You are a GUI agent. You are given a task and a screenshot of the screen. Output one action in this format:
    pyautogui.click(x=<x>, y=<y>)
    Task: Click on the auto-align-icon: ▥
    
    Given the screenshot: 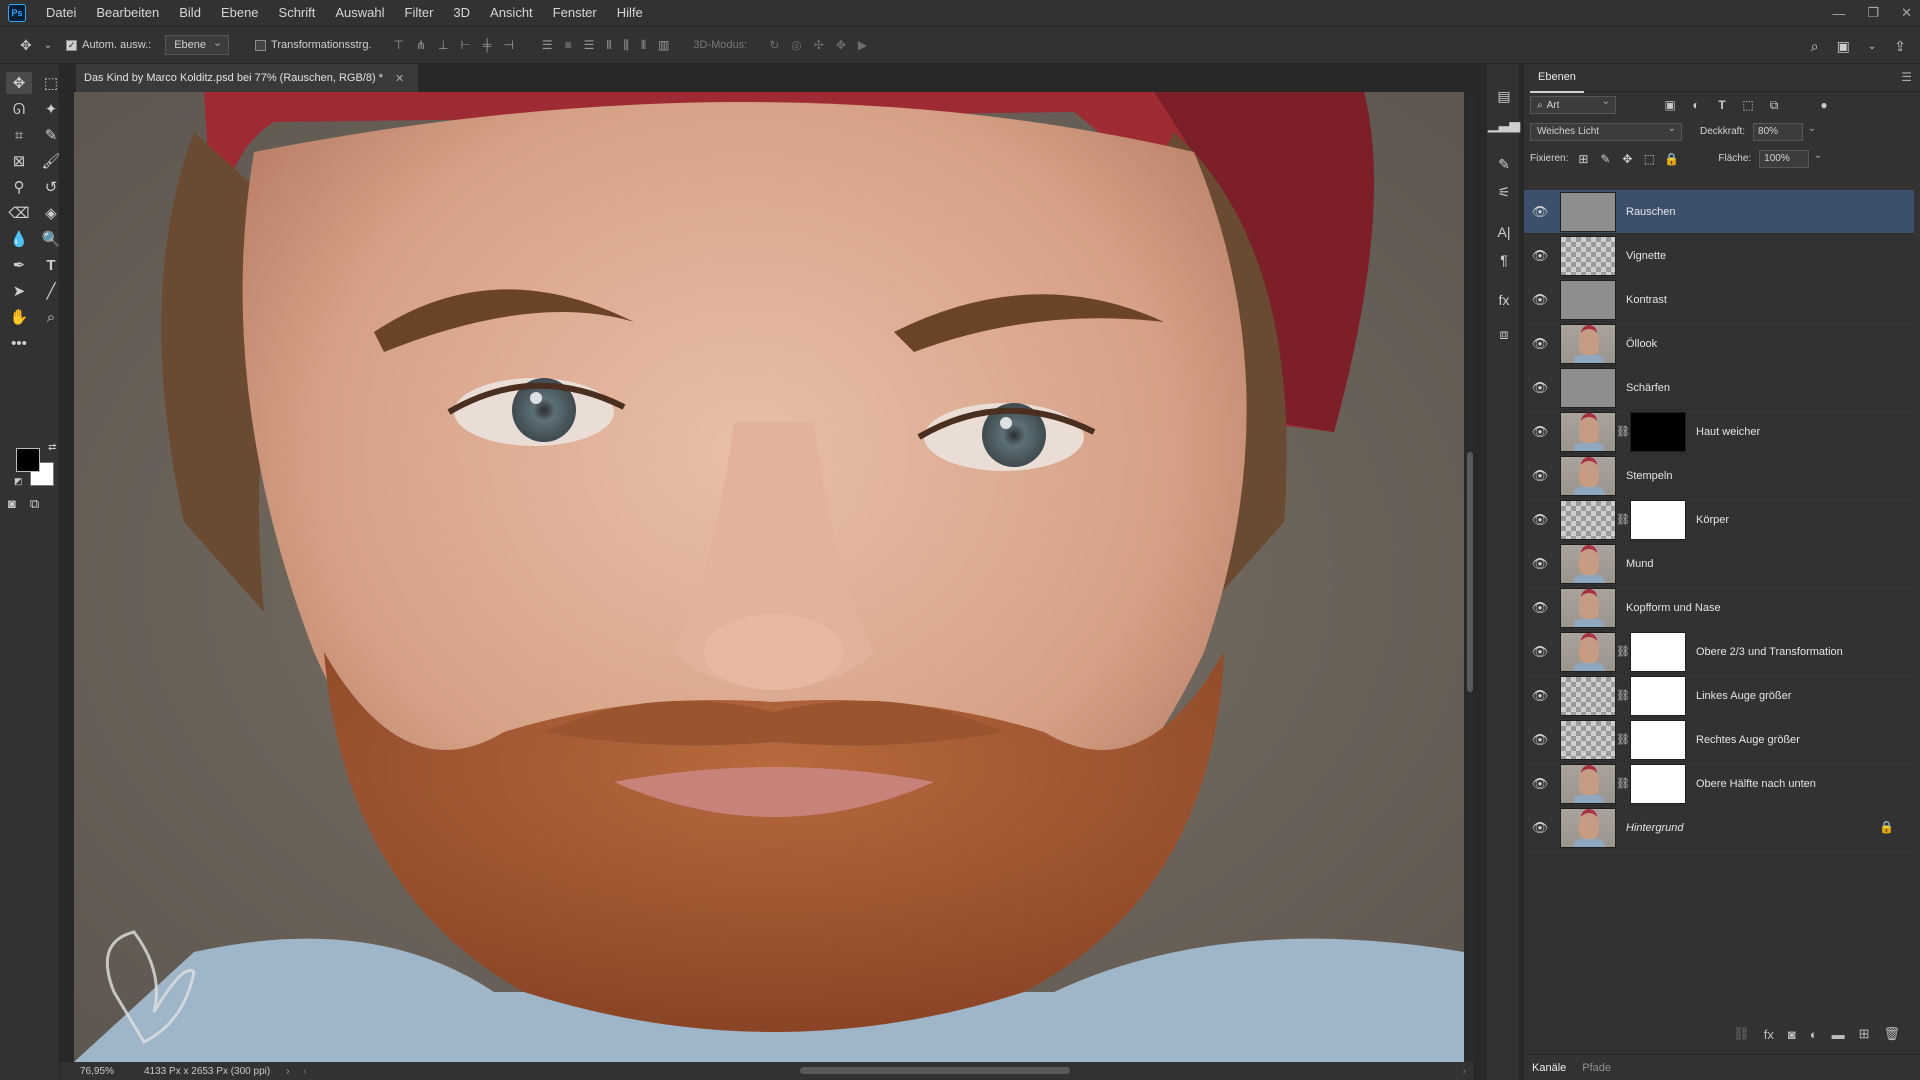 What is the action you would take?
    pyautogui.click(x=663, y=45)
    